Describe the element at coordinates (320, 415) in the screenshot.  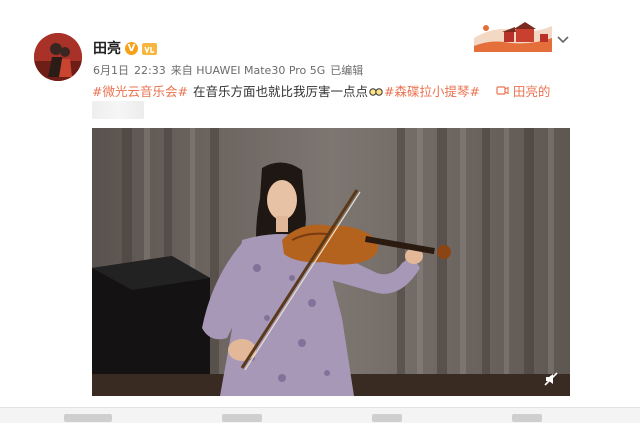
I see `action-bar` at that location.